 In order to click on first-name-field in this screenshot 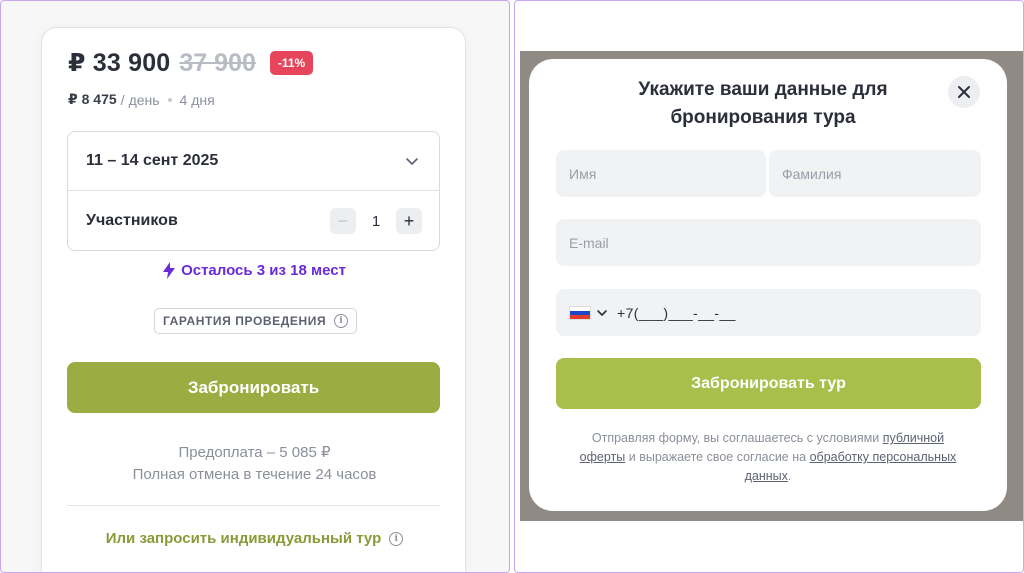, I will do `click(661, 173)`.